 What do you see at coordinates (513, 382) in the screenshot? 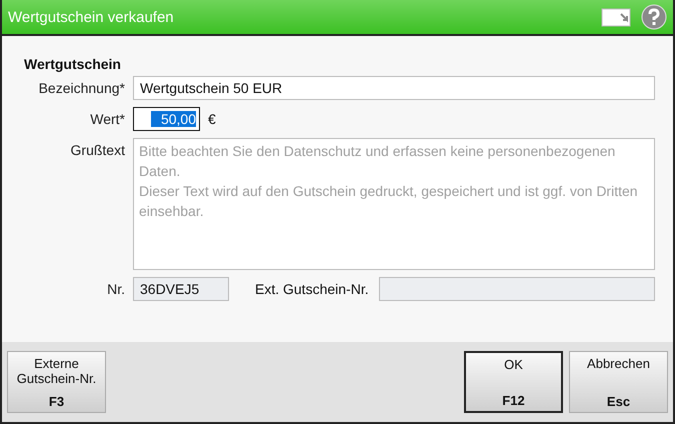
I see `dialog-button: OK F12` at bounding box center [513, 382].